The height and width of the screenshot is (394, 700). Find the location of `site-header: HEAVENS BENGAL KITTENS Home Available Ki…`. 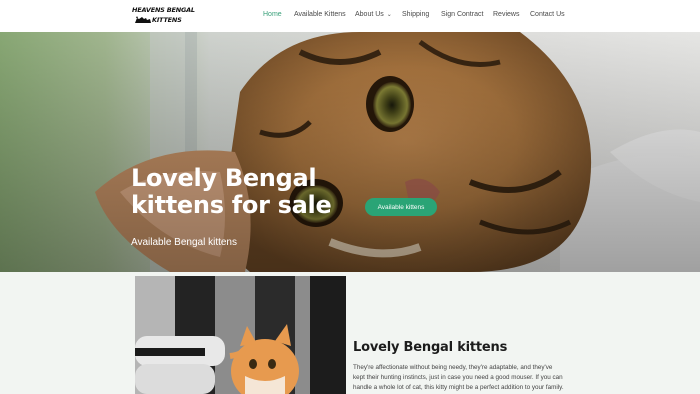

site-header: HEAVENS BENGAL KITTENS Home Available Ki… is located at coordinates (350, 16).